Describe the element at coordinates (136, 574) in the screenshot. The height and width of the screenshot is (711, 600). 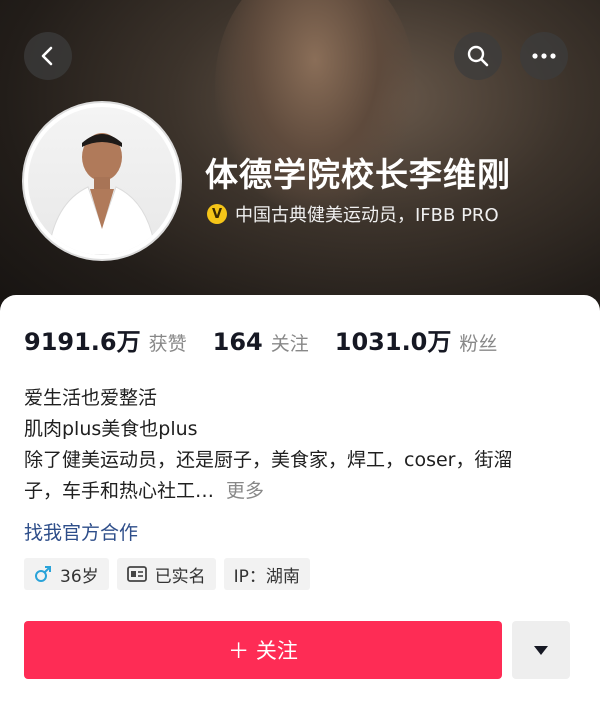
I see `id-card-icon` at that location.